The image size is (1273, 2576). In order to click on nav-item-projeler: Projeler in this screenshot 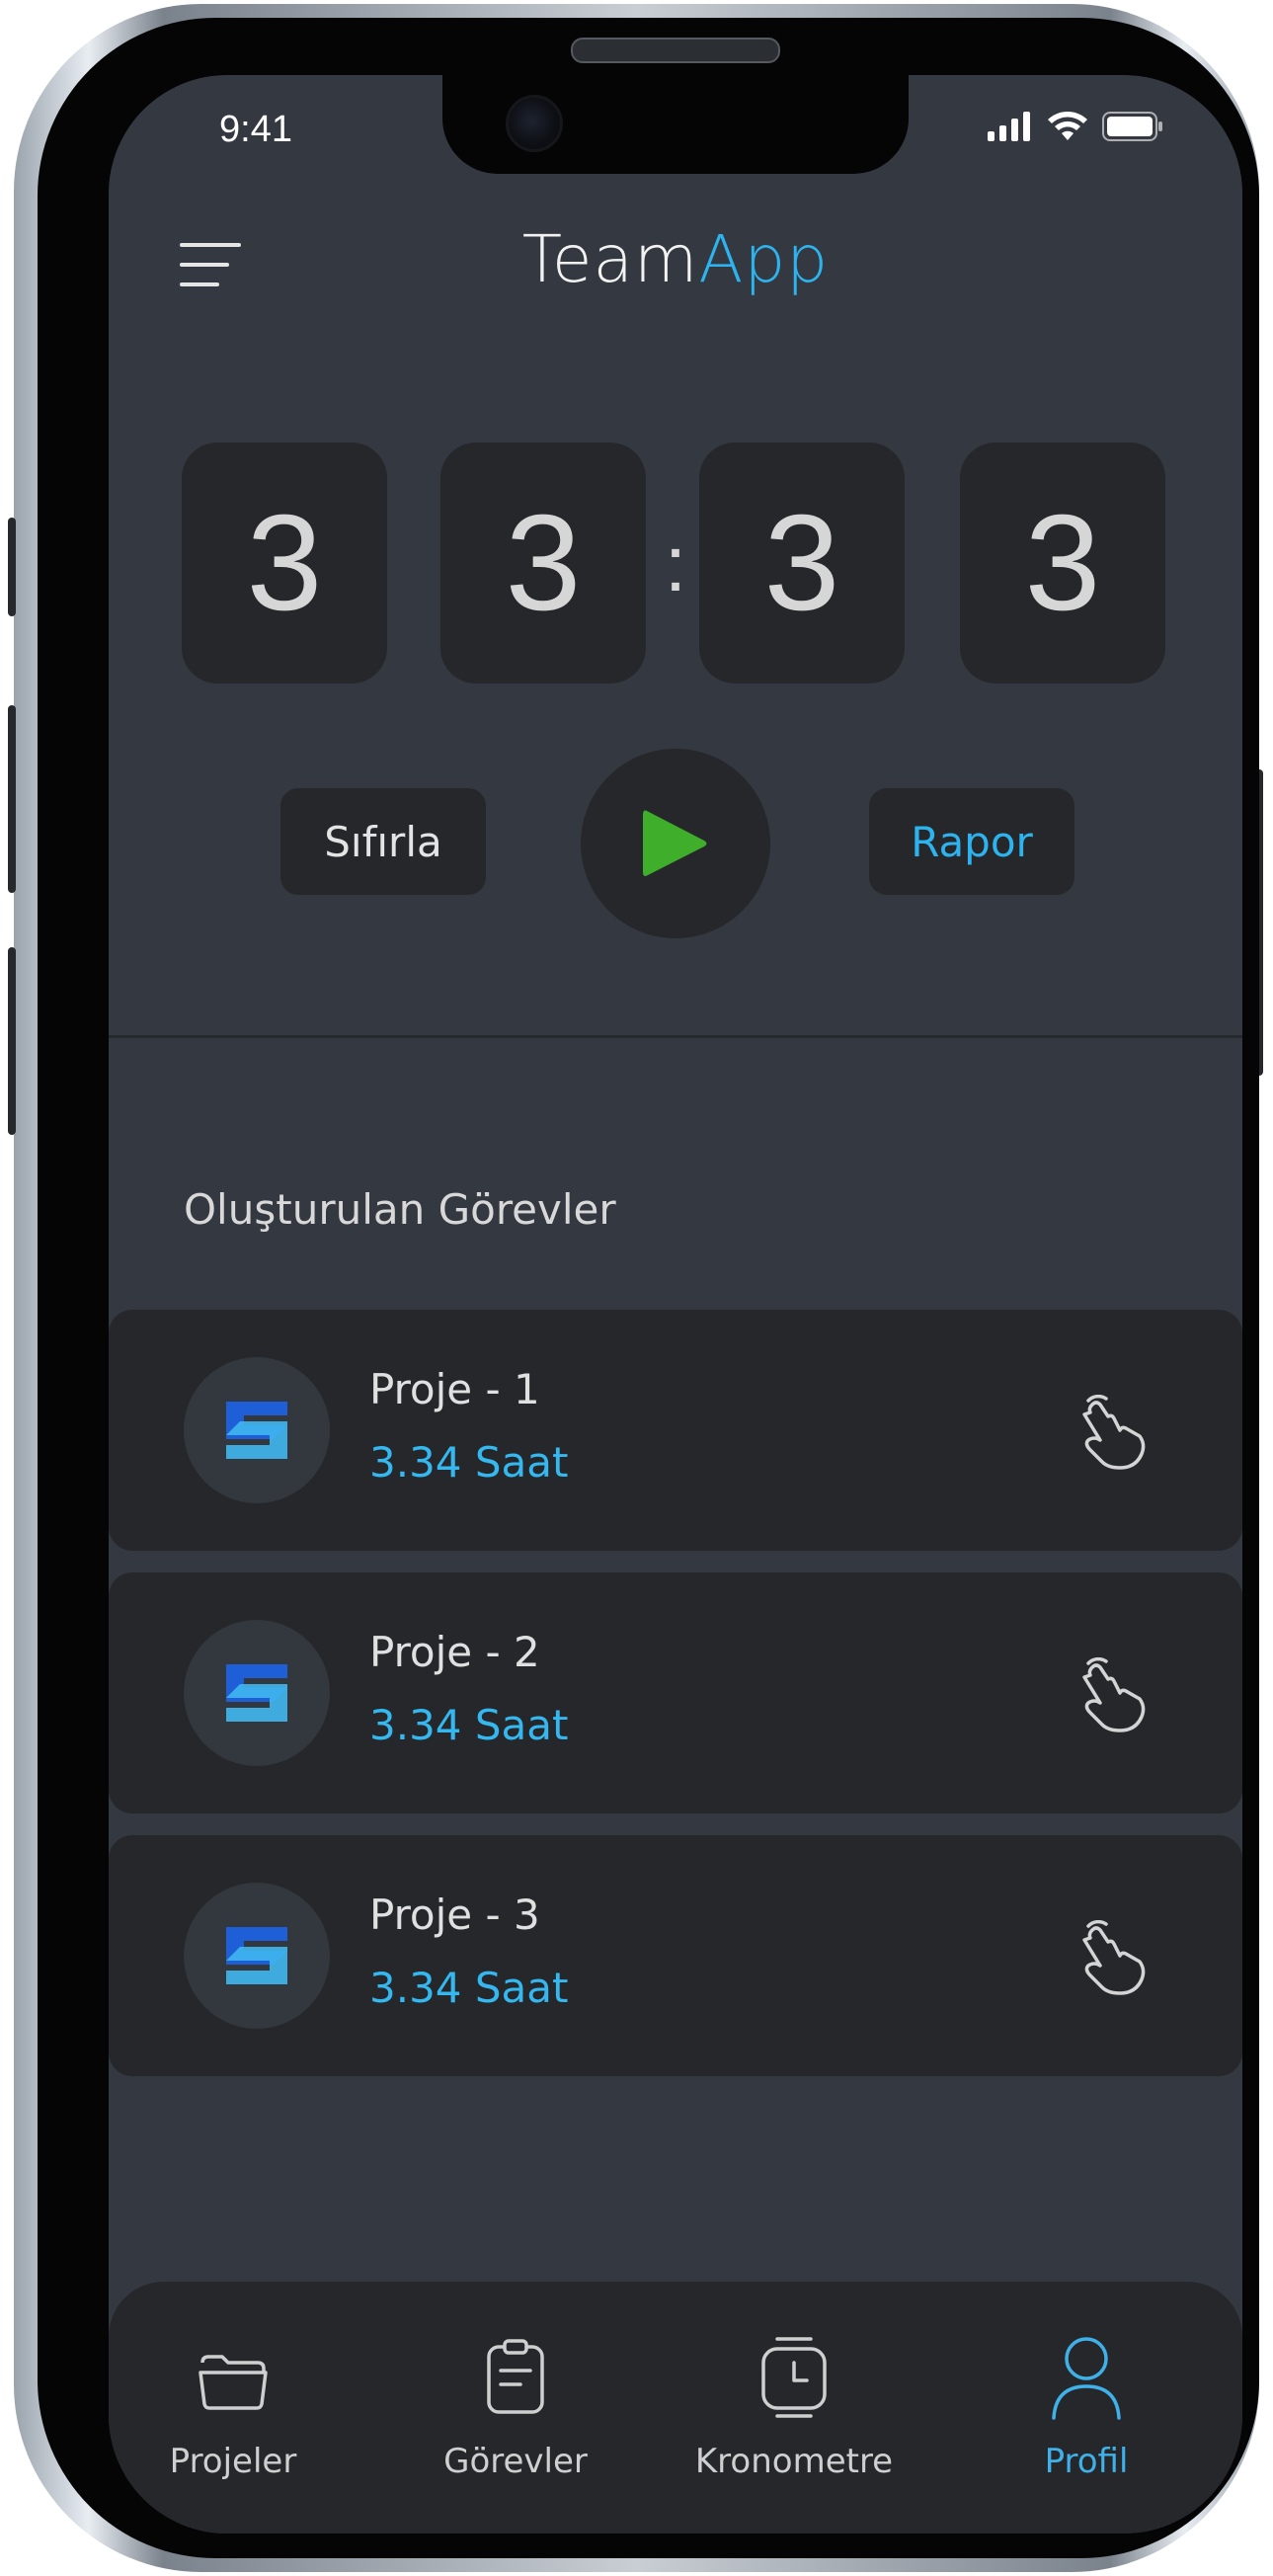, I will do `click(233, 2407)`.